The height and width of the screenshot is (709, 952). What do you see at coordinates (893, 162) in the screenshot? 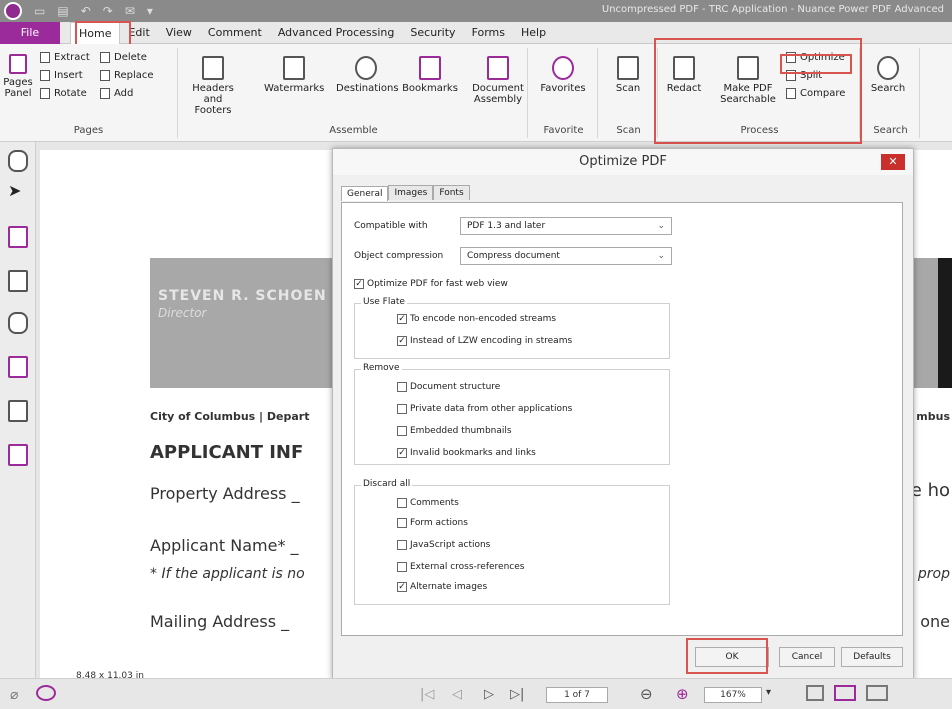
I see `close-icon: ✕` at bounding box center [893, 162].